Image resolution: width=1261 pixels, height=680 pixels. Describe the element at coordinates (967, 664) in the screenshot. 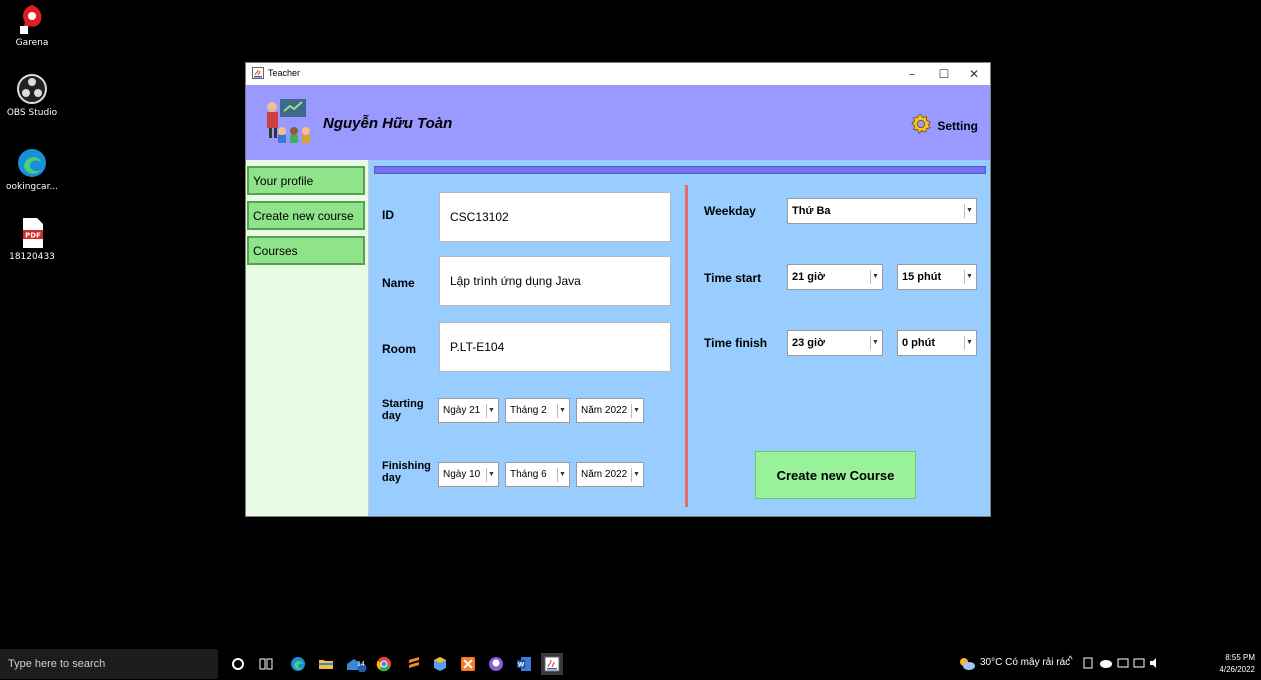

I see `weather-icon` at that location.